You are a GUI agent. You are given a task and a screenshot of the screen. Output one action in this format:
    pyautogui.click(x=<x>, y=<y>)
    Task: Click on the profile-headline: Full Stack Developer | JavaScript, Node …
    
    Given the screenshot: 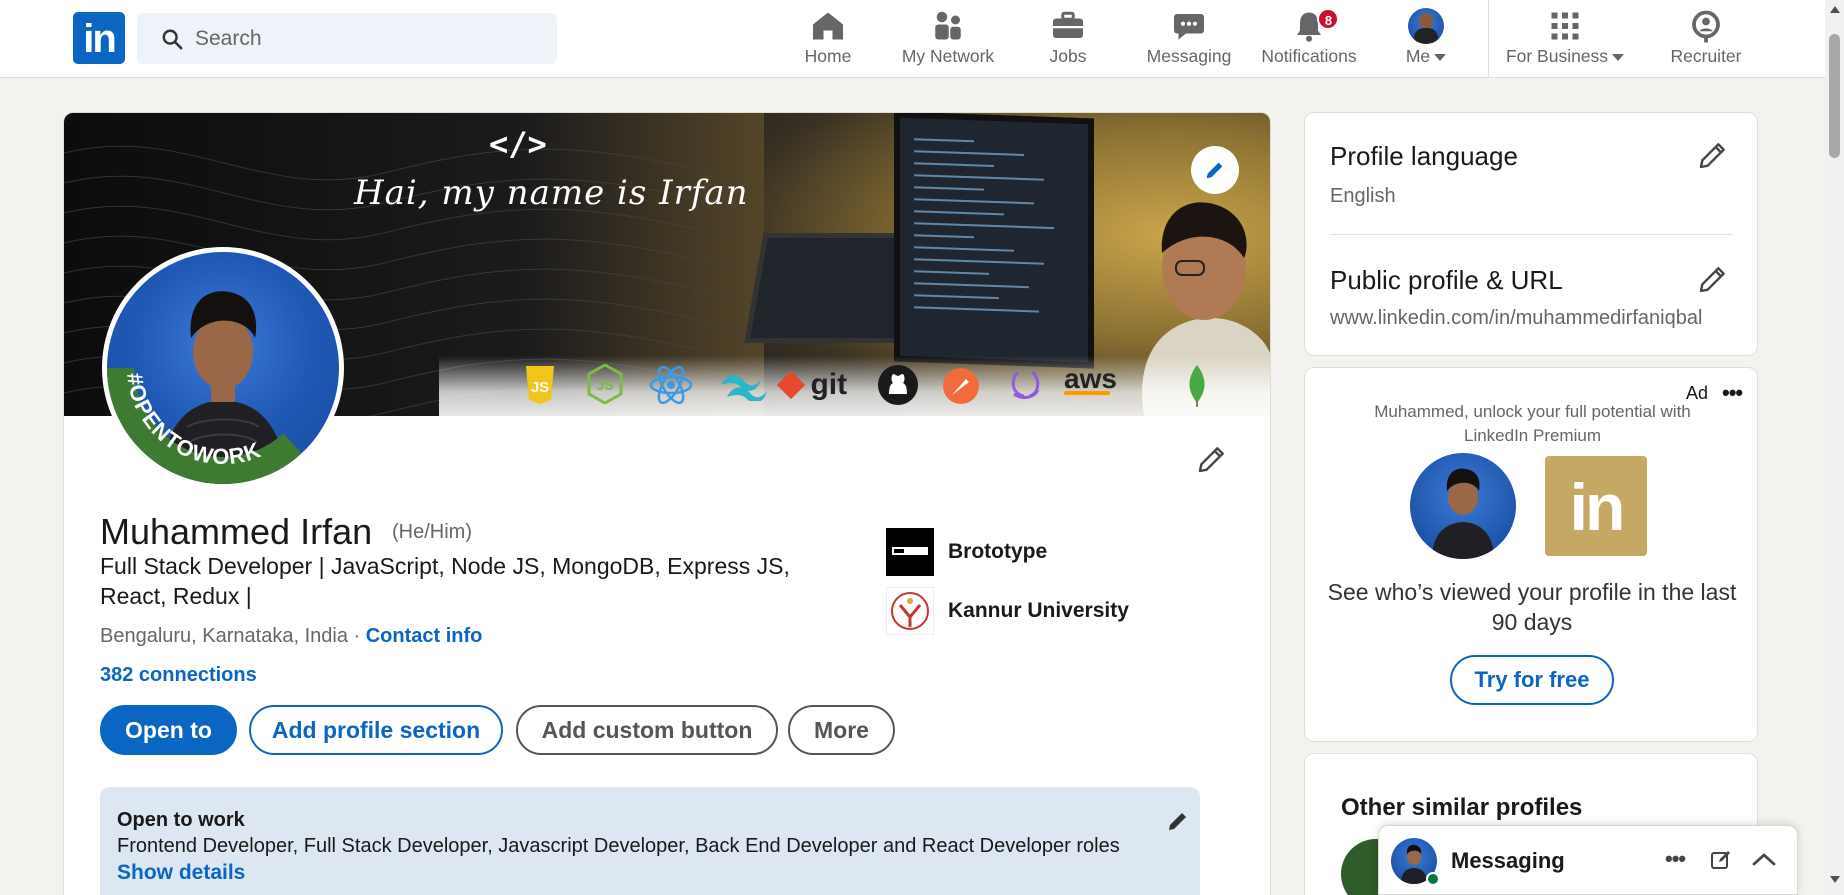 What is the action you would take?
    pyautogui.click(x=445, y=581)
    